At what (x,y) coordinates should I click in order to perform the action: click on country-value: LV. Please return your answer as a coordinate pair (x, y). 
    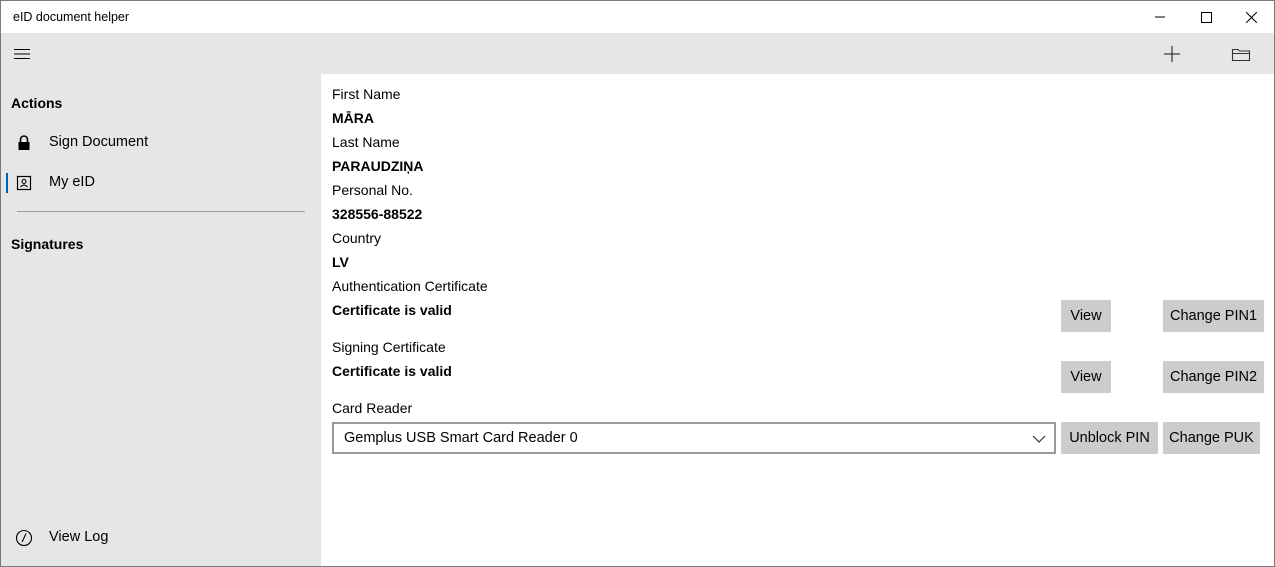
    Looking at the image, I should click on (340, 262).